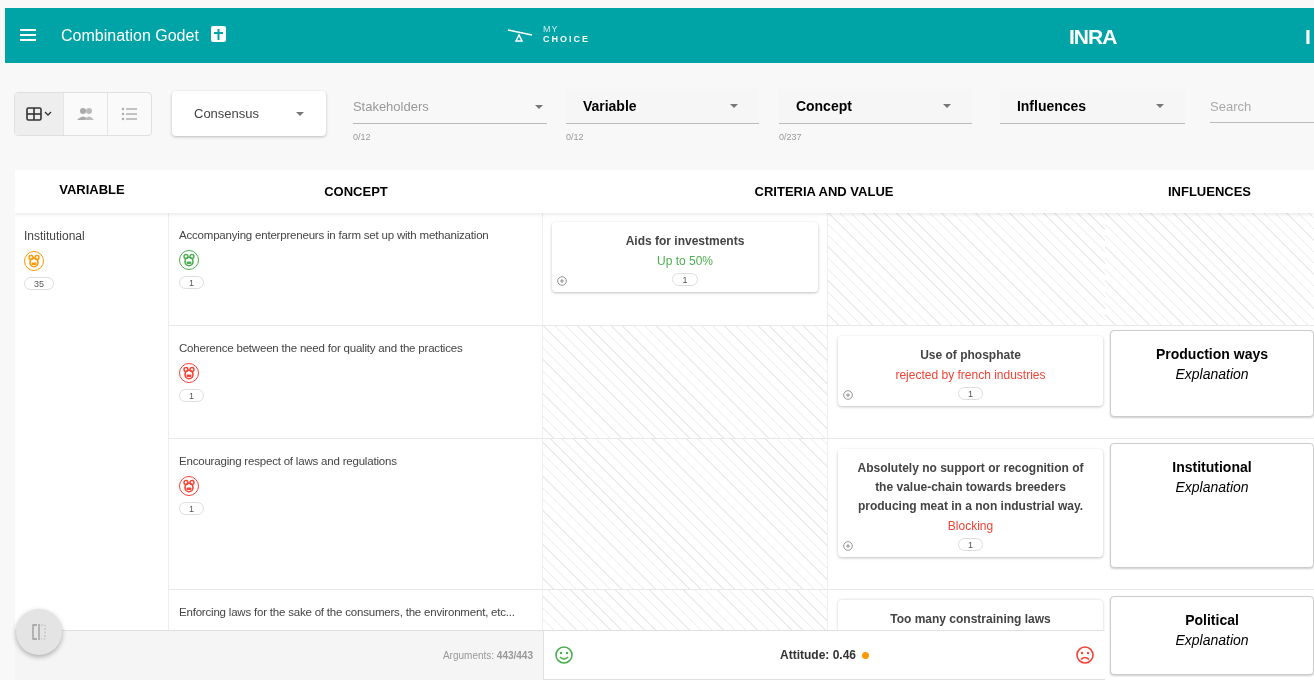 This screenshot has height=680, width=1314. What do you see at coordinates (685, 241) in the screenshot?
I see `criterion-title: Aids for investments` at bounding box center [685, 241].